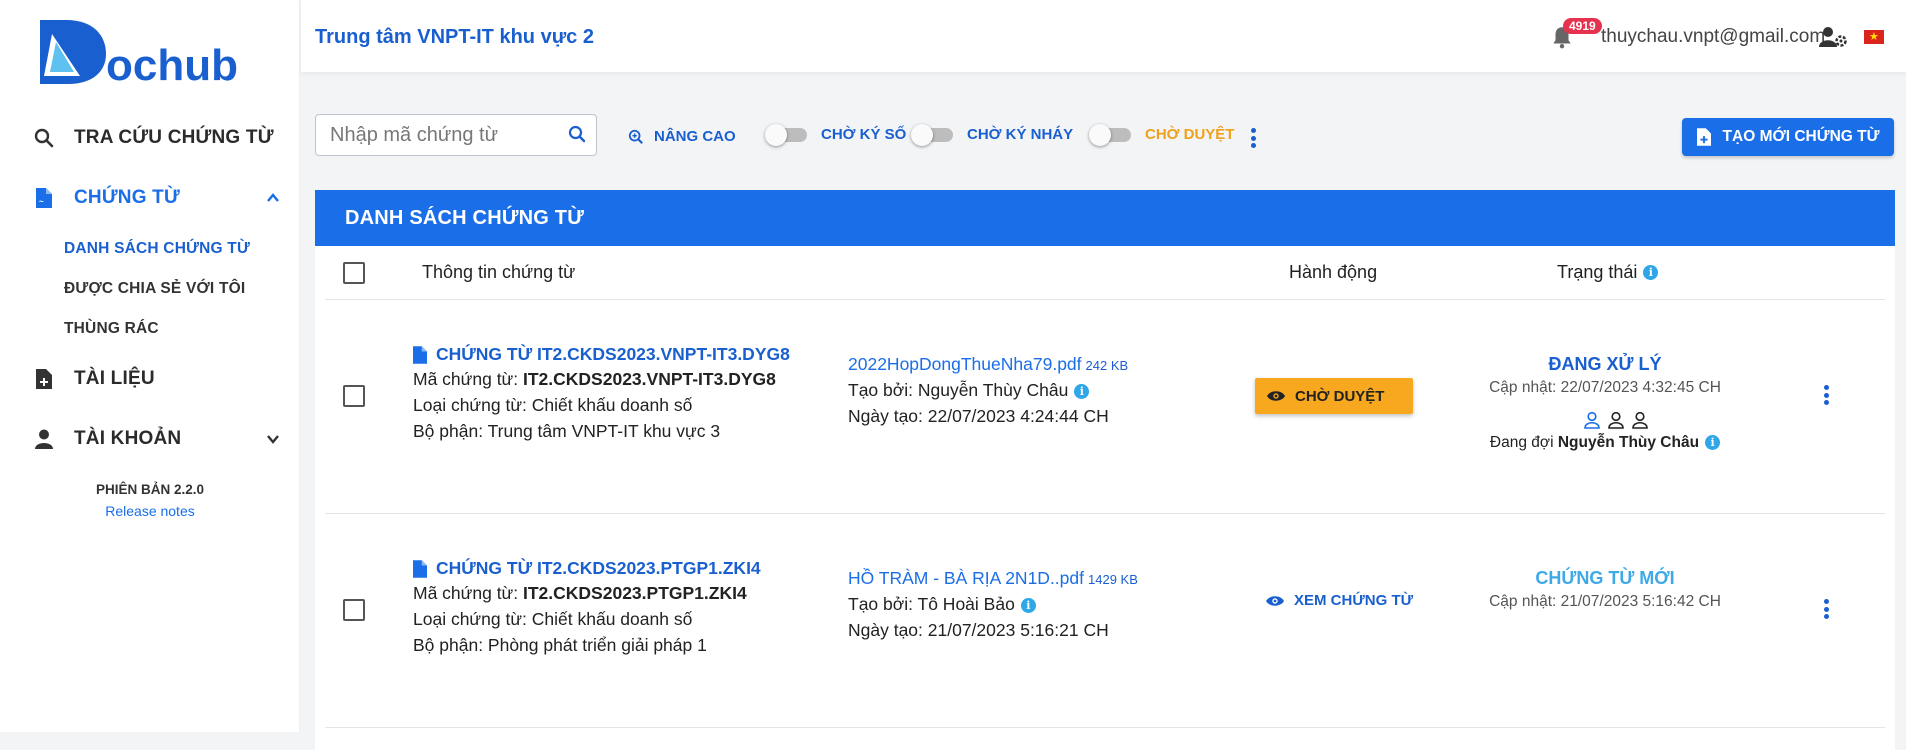 Image resolution: width=1906 pixels, height=750 pixels. What do you see at coordinates (157, 249) in the screenshot?
I see `sub-document-list: DANH SÁCH CHỨNG TỪ` at bounding box center [157, 249].